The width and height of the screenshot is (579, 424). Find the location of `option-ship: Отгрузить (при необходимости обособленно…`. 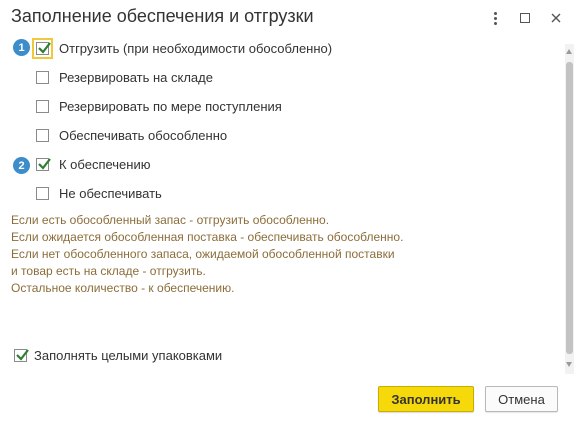

option-ship: Отгрузить (при необходимости обособленно… is located at coordinates (182, 48).